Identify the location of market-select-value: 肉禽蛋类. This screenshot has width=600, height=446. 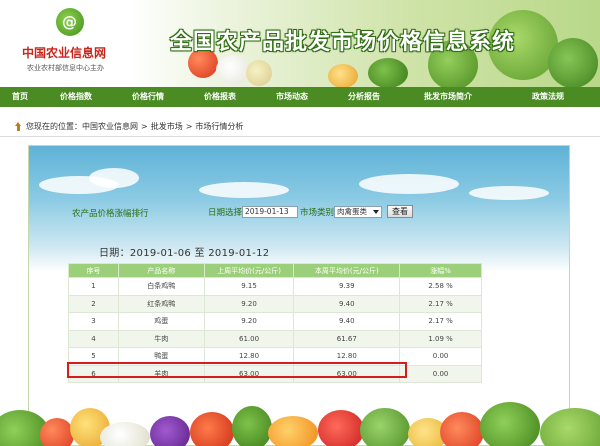
(352, 211).